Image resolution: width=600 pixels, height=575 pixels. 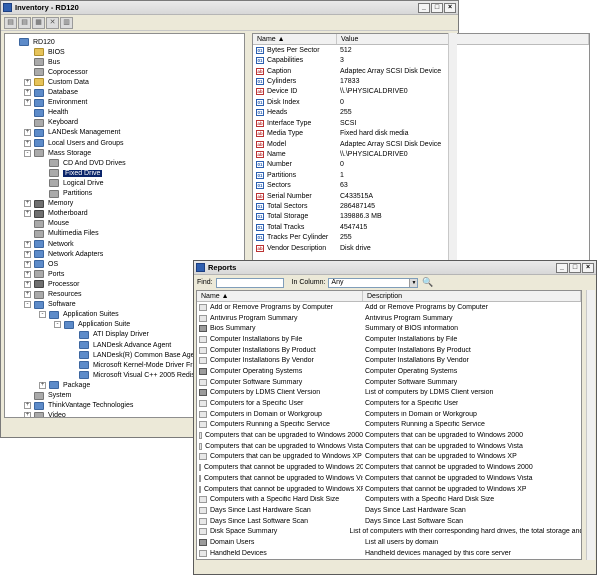 I want to click on property-row: 01 Capabilities 3, so click(x=421, y=60).